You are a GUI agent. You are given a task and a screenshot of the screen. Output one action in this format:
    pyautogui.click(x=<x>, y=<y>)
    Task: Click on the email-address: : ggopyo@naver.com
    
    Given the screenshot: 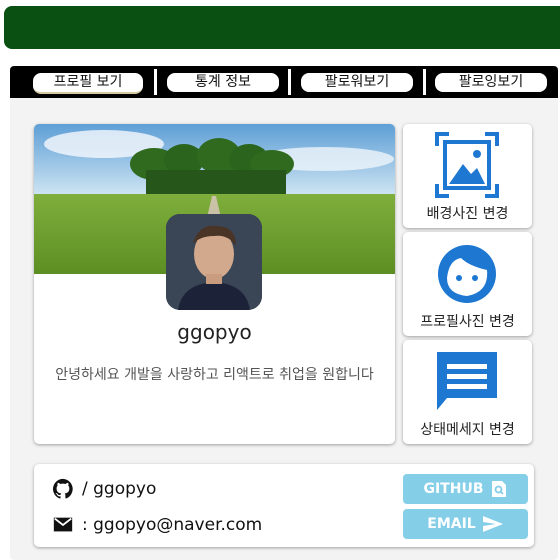 What is the action you would take?
    pyautogui.click(x=172, y=525)
    